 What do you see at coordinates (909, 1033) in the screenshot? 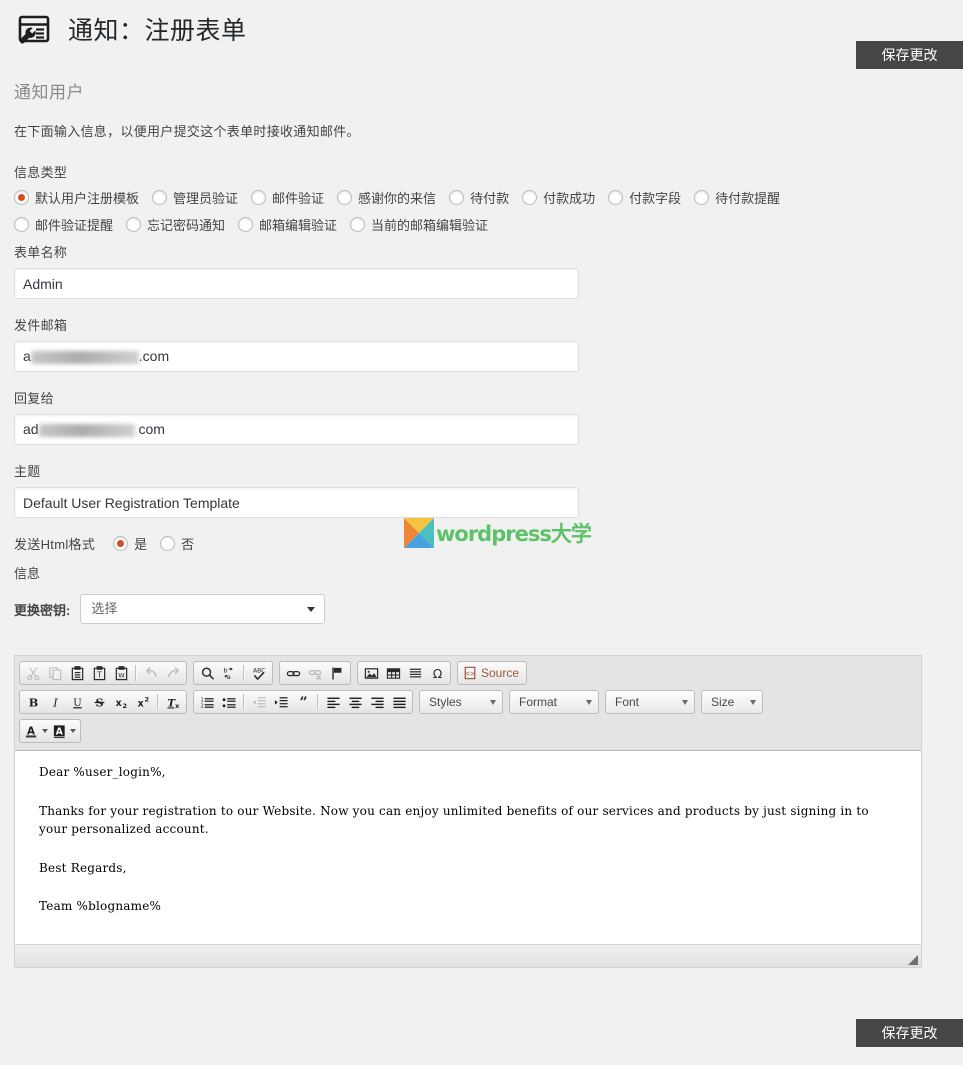
I see `save-changes-button-bottom: 保存更改` at bounding box center [909, 1033].